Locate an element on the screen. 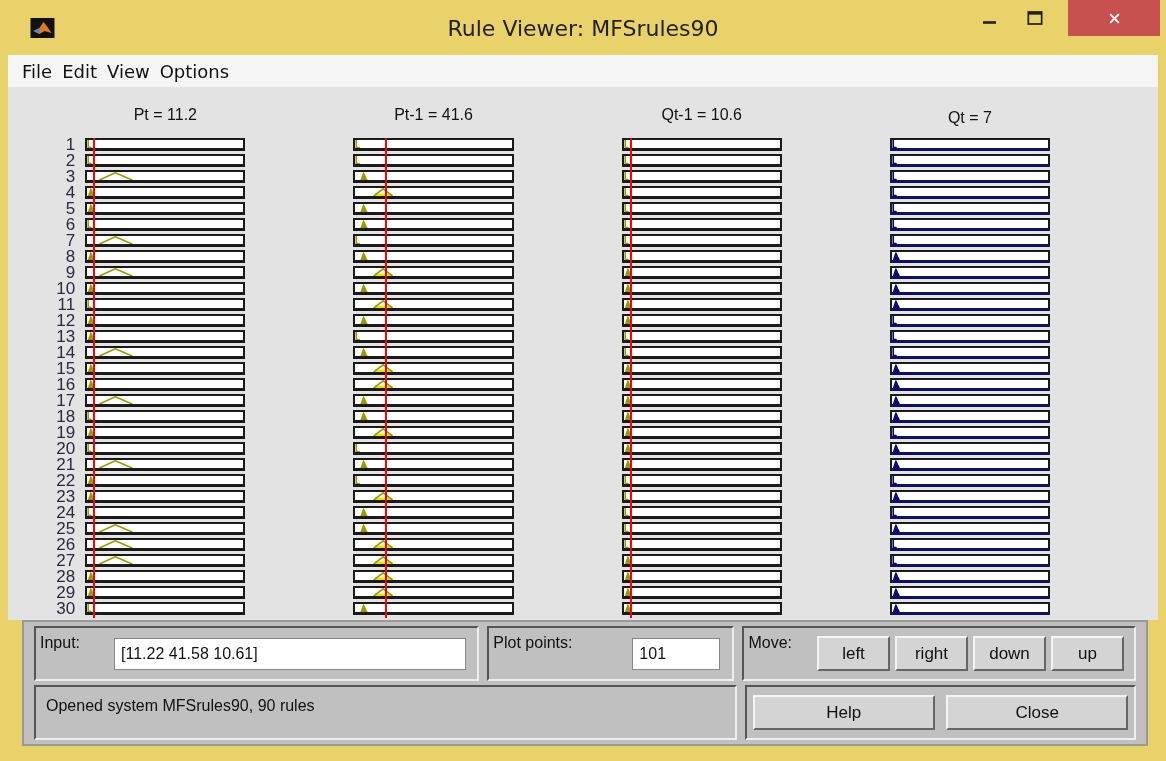  rule-number: 9 is located at coordinates (70, 274).